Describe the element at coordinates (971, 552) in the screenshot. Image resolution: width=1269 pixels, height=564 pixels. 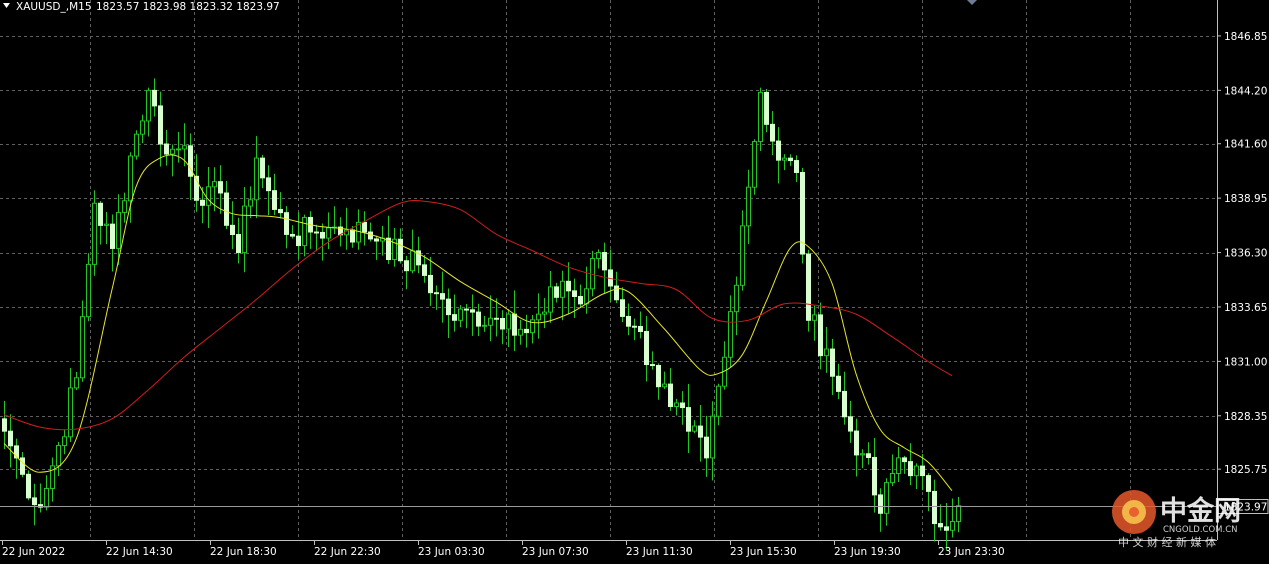
I see `x-tick-label: 23 Jun 23:30` at that location.